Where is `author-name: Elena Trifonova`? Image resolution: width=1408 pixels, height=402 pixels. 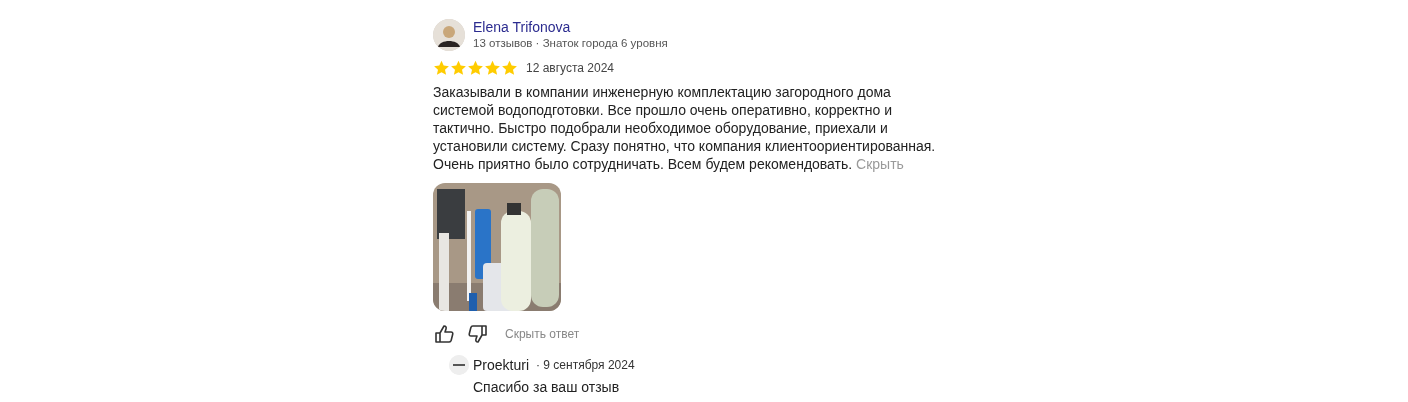 author-name: Elena Trifonova is located at coordinates (570, 27).